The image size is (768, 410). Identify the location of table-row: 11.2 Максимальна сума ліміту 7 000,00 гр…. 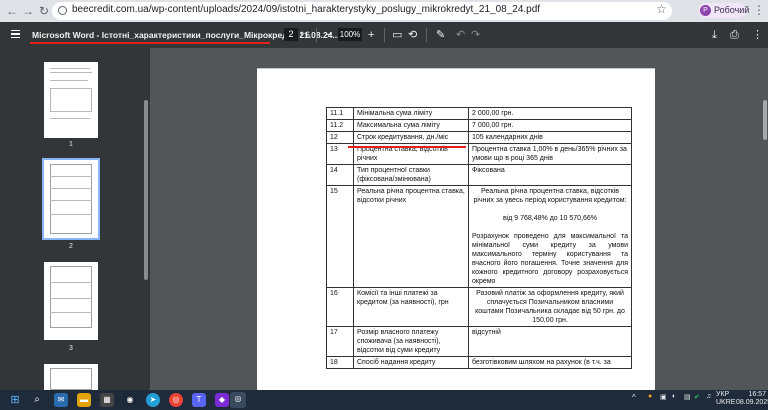
(479, 125).